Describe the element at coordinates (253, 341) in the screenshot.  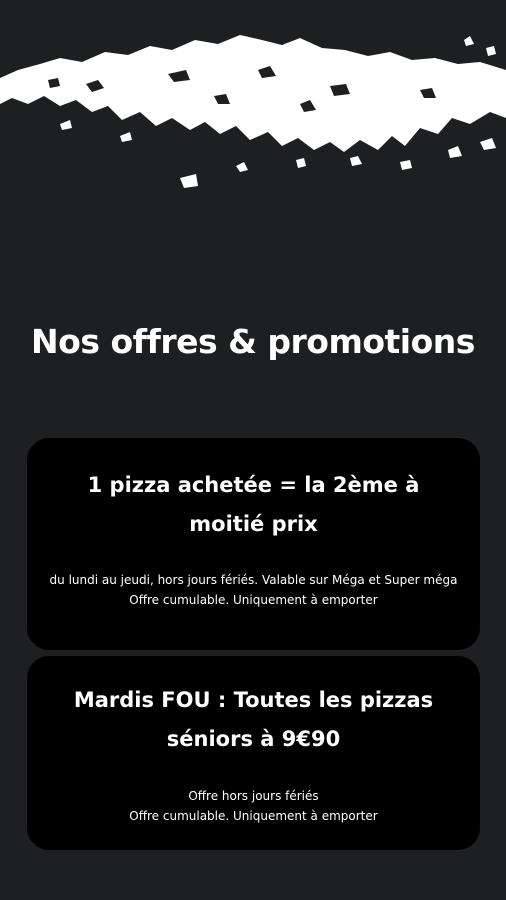
I see `page-title: Nos offres & promotions` at that location.